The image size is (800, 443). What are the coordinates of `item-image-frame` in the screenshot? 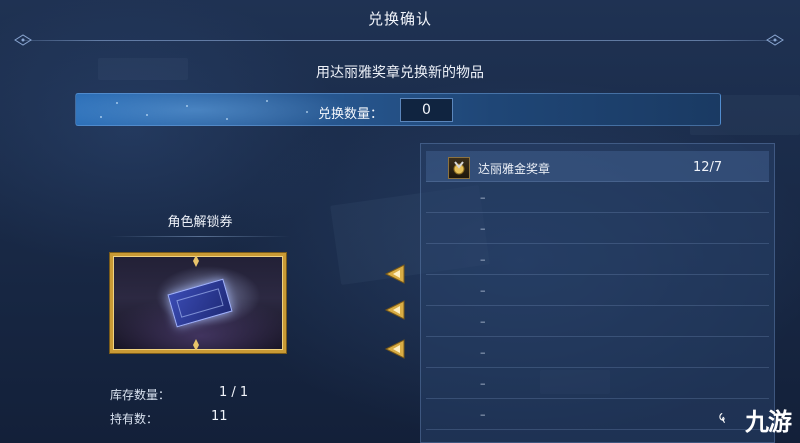 It's located at (198, 303).